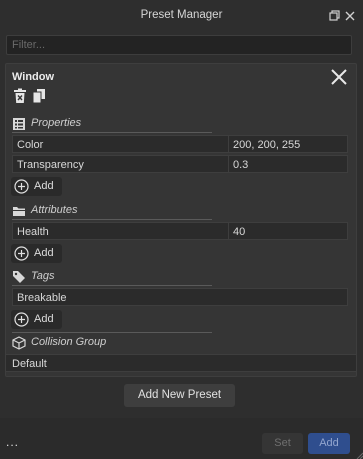  I want to click on window-title: Preset Manager, so click(181, 15).